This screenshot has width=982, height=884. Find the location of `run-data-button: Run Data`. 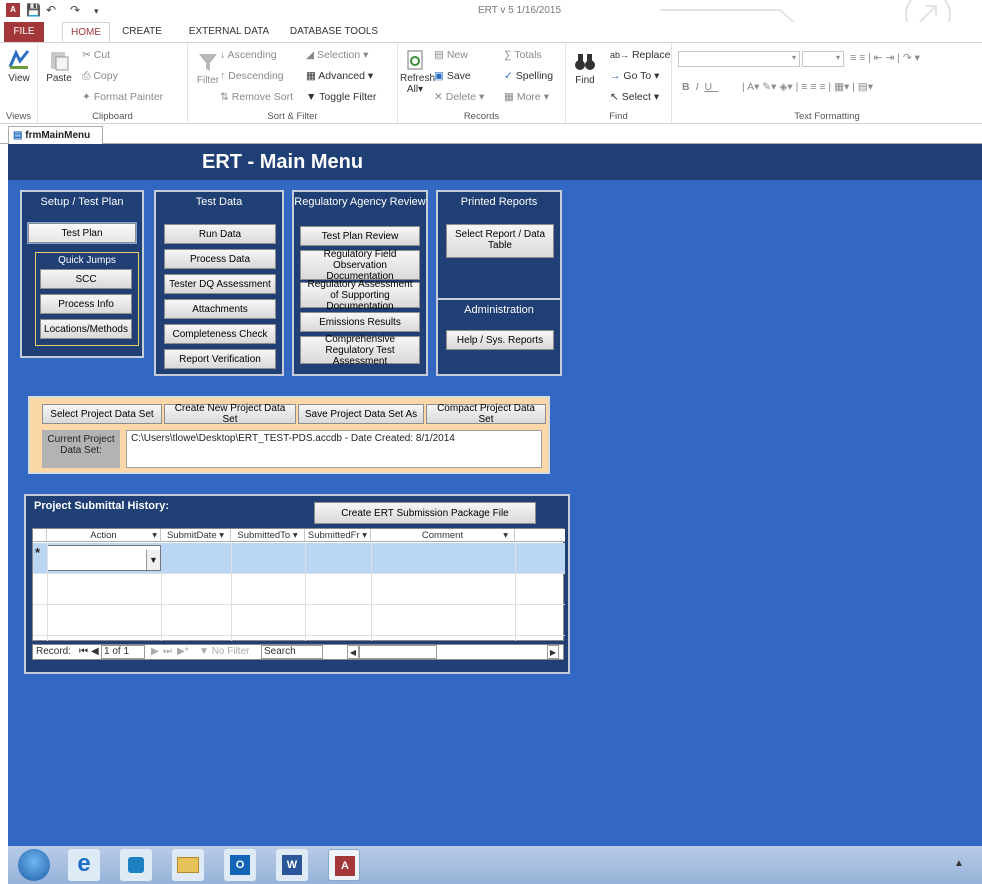

run-data-button: Run Data is located at coordinates (220, 234).